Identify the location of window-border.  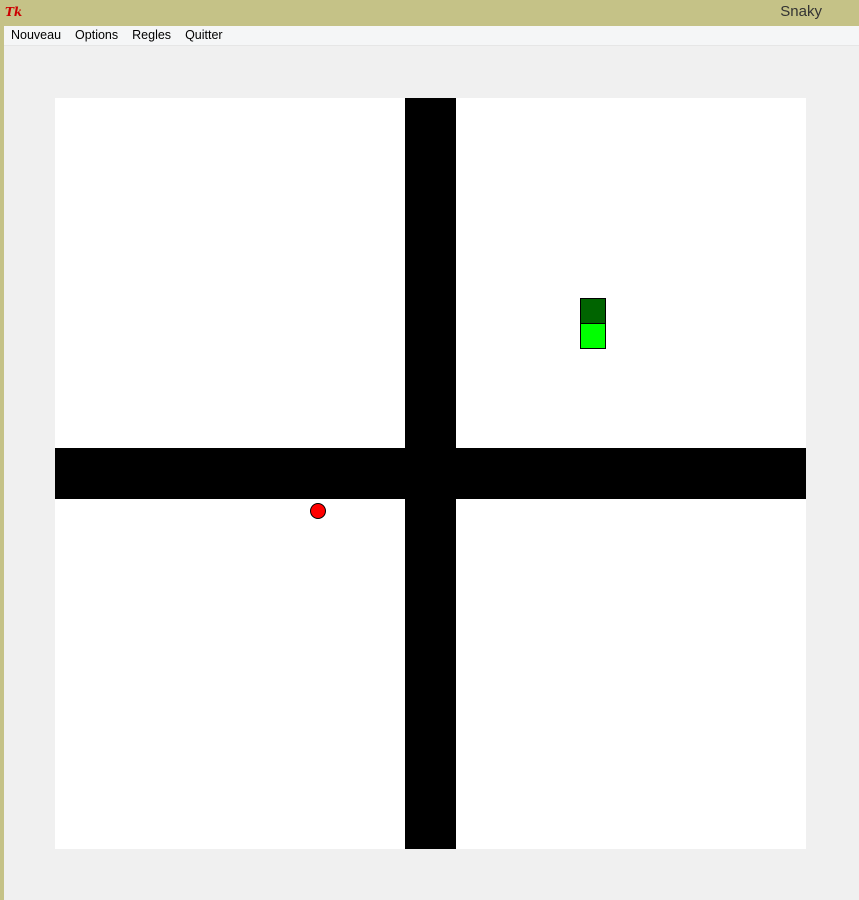
(2, 463).